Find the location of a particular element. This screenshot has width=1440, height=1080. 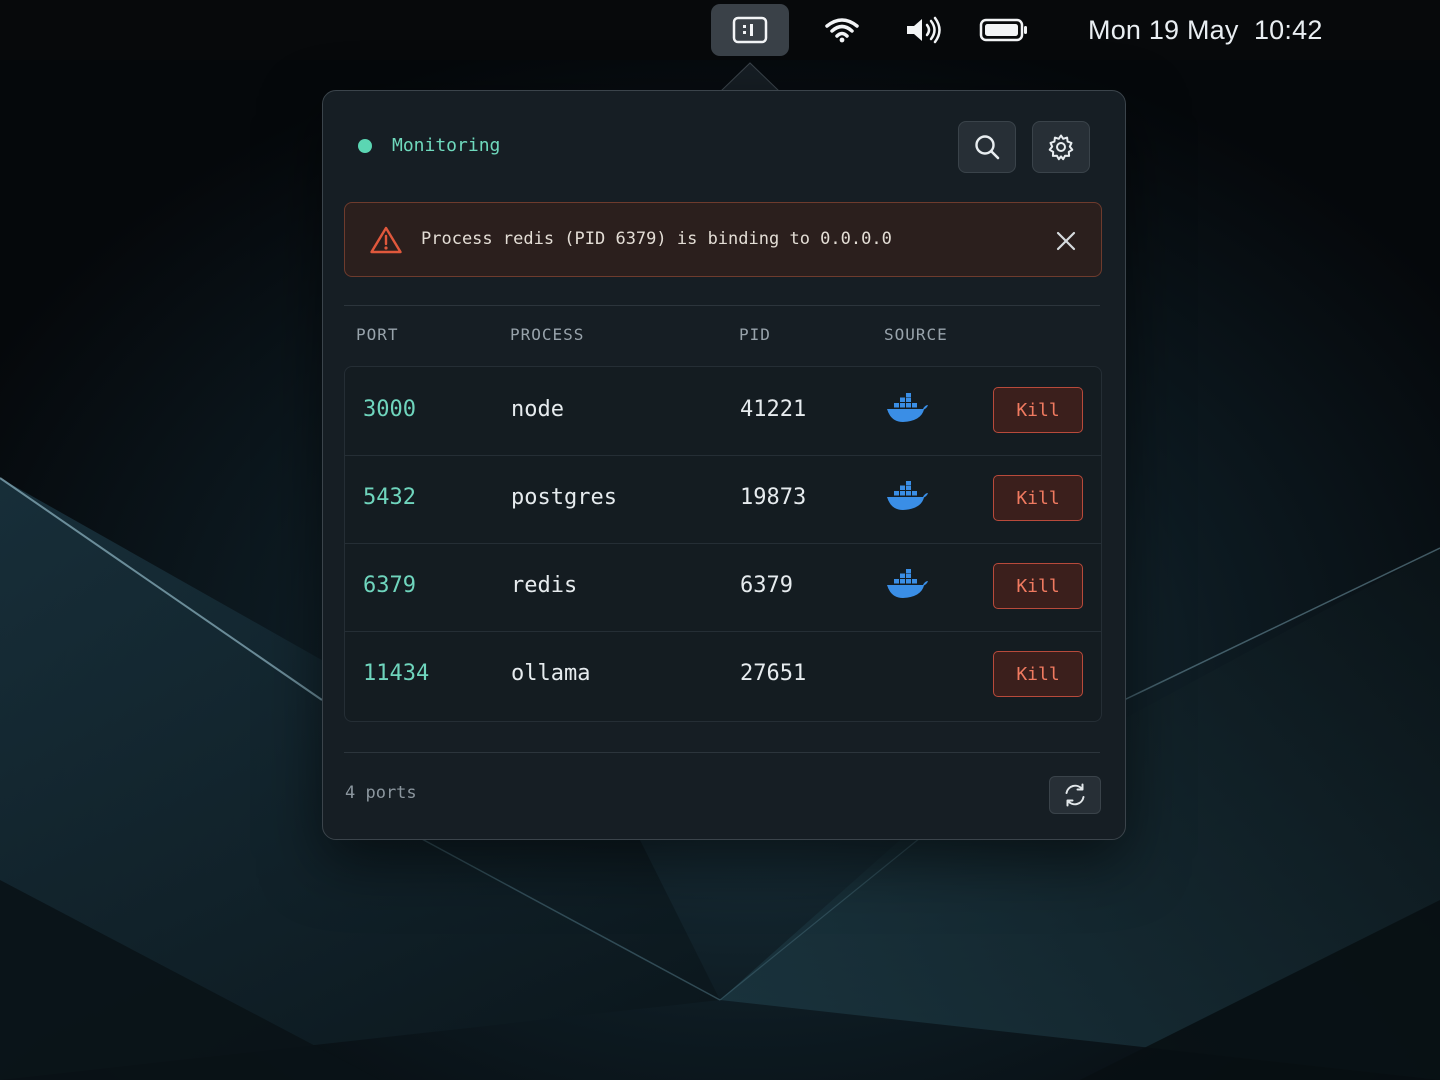

port-count: 4 ports is located at coordinates (381, 793).